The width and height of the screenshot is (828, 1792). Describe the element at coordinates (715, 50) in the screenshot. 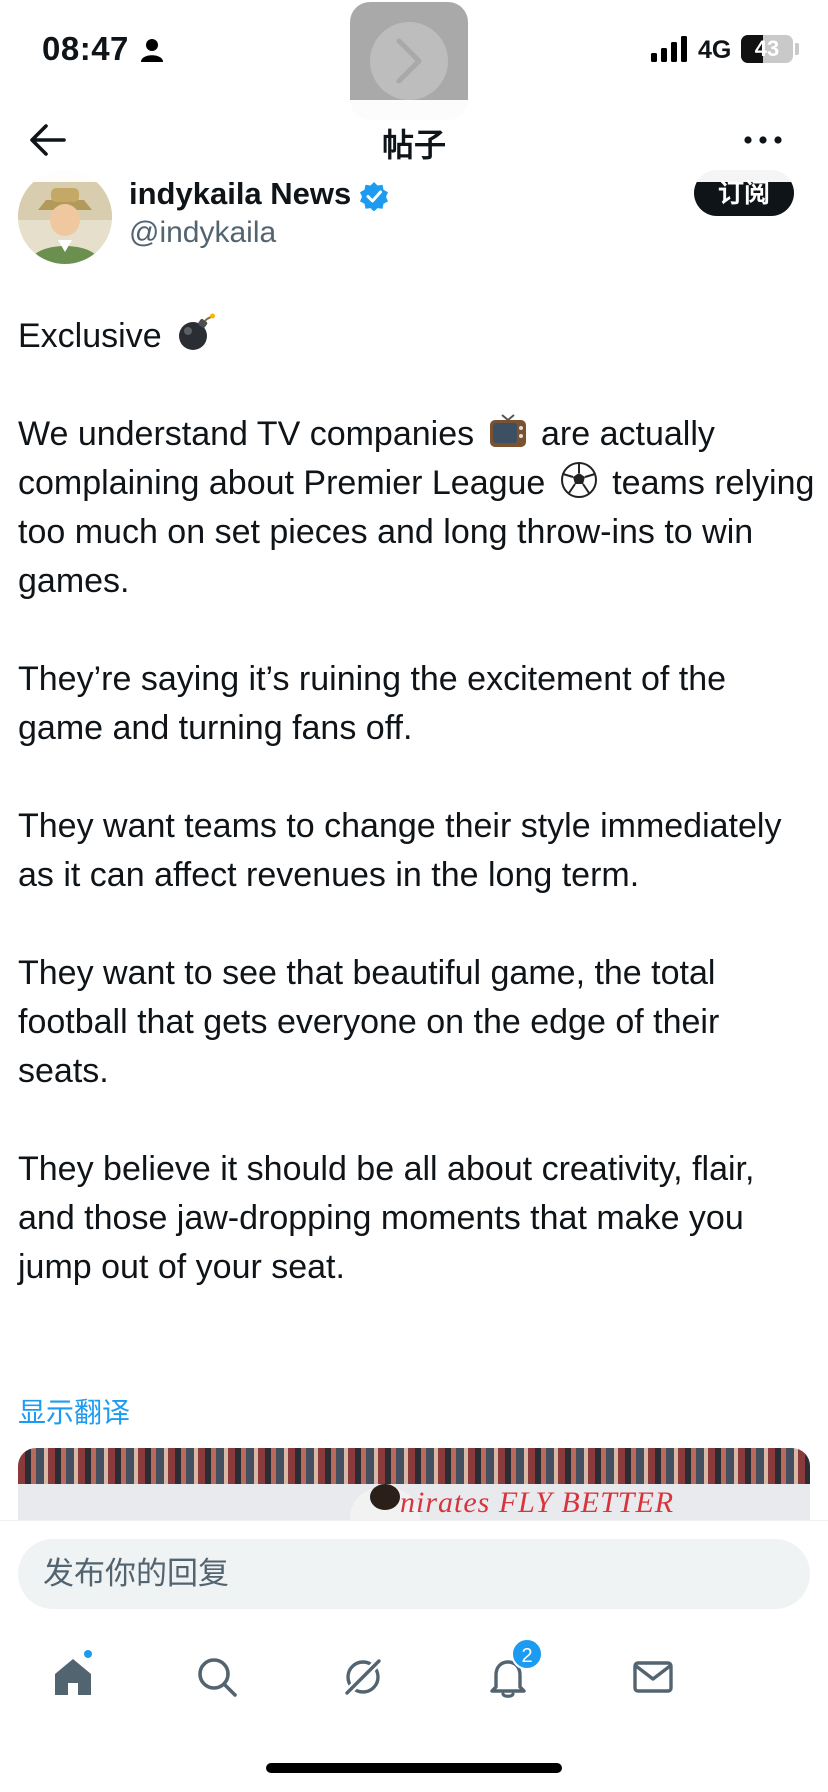

I see `network-type: 4G` at that location.